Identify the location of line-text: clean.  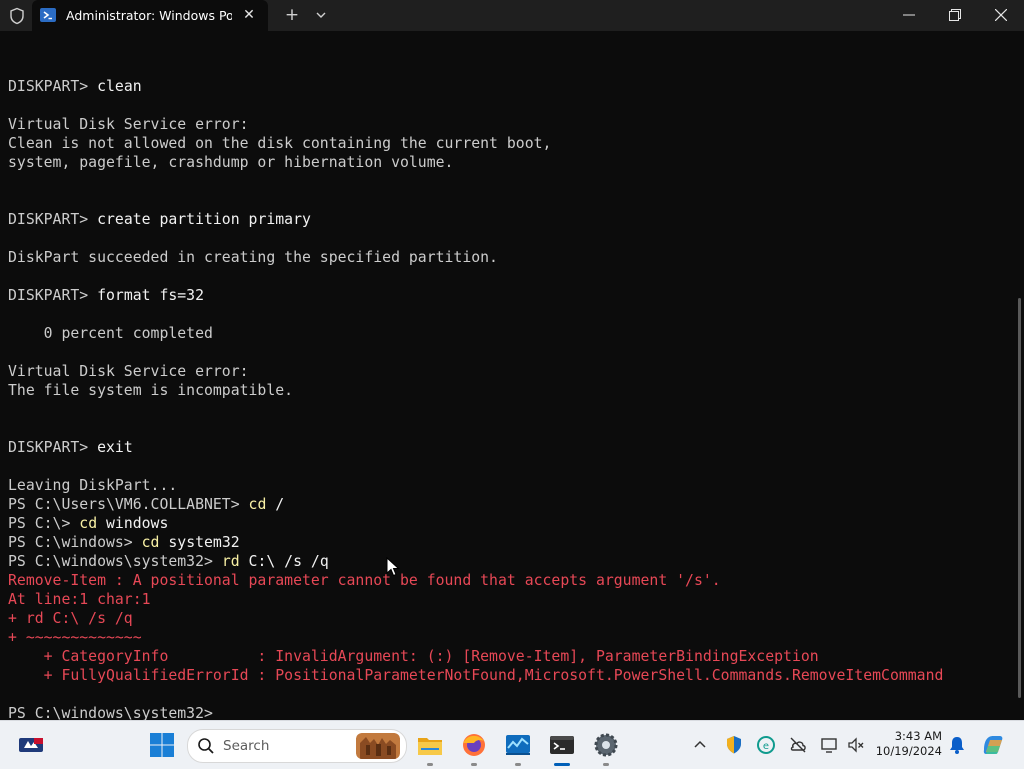
(119, 86).